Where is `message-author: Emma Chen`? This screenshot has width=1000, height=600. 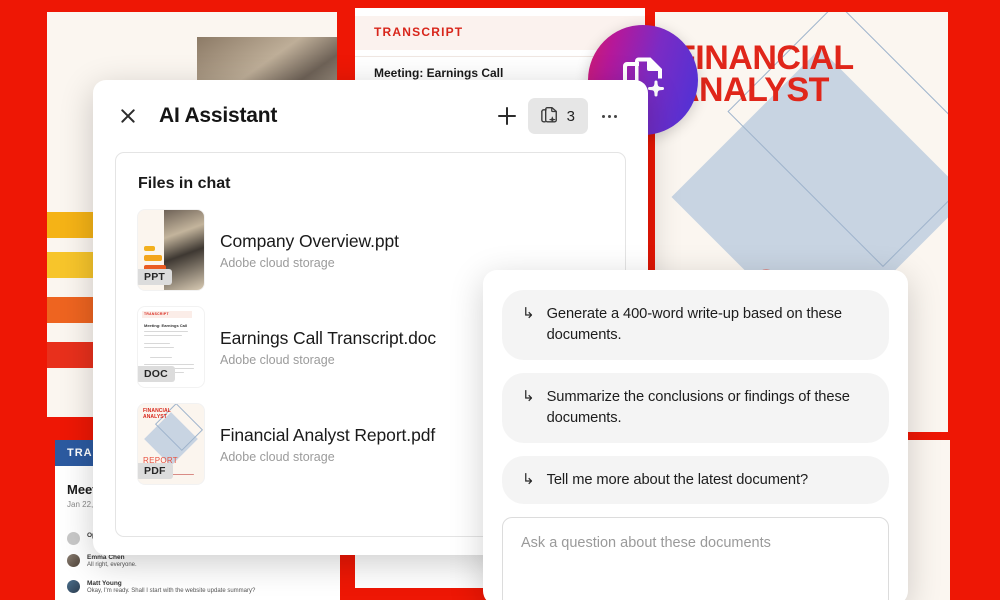 message-author: Emma Chen is located at coordinates (106, 557).